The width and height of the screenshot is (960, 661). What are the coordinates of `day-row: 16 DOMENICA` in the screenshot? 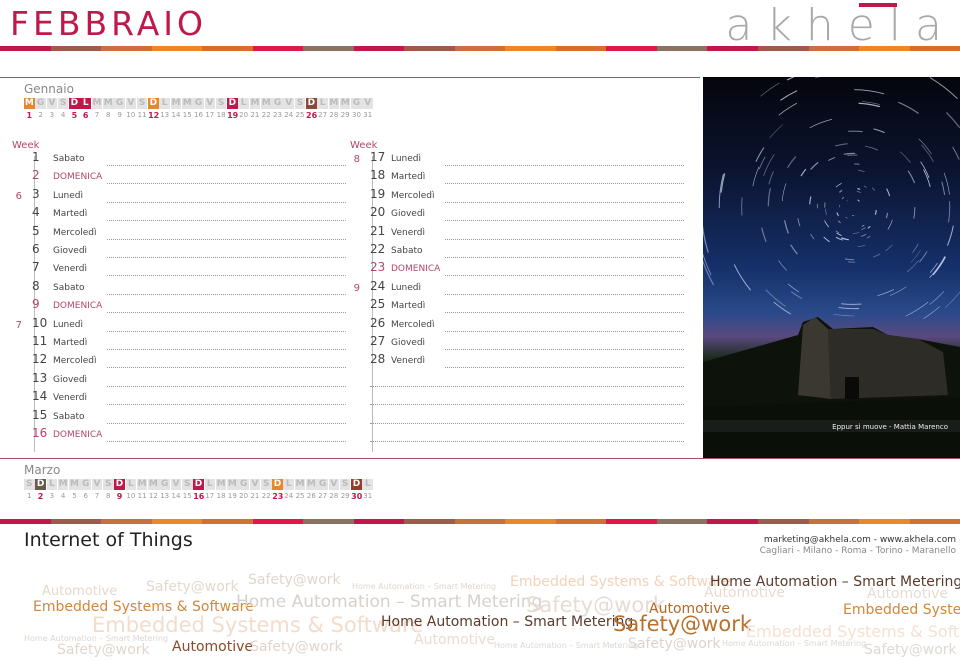 It's located at (182, 435).